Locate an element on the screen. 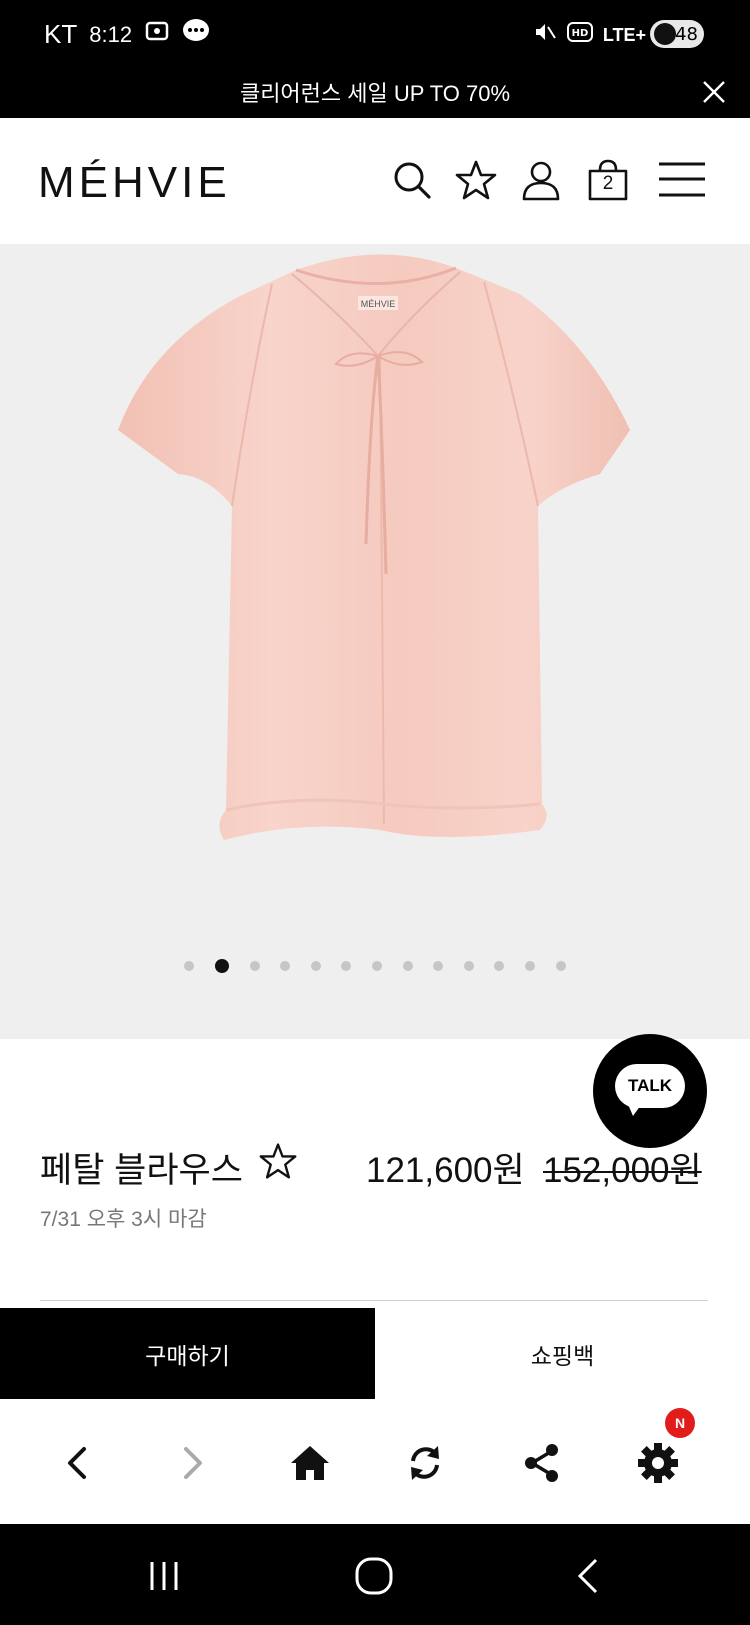  sale-deadline: 7/31 오후 3시 마감 is located at coordinates (123, 1219).